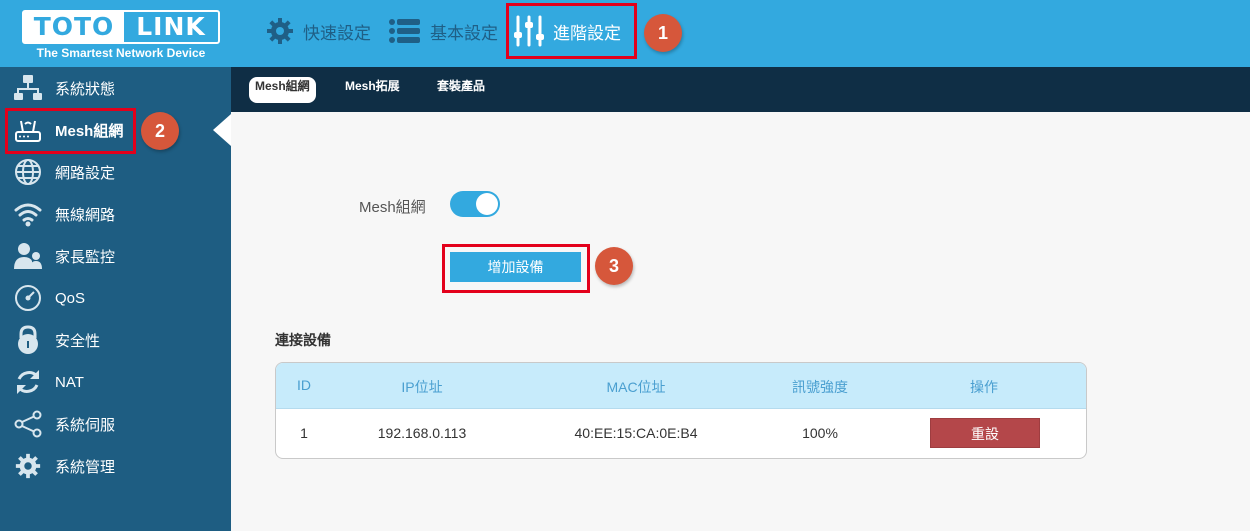 This screenshot has height=531, width=1250. I want to click on list-icon, so click(404, 31).